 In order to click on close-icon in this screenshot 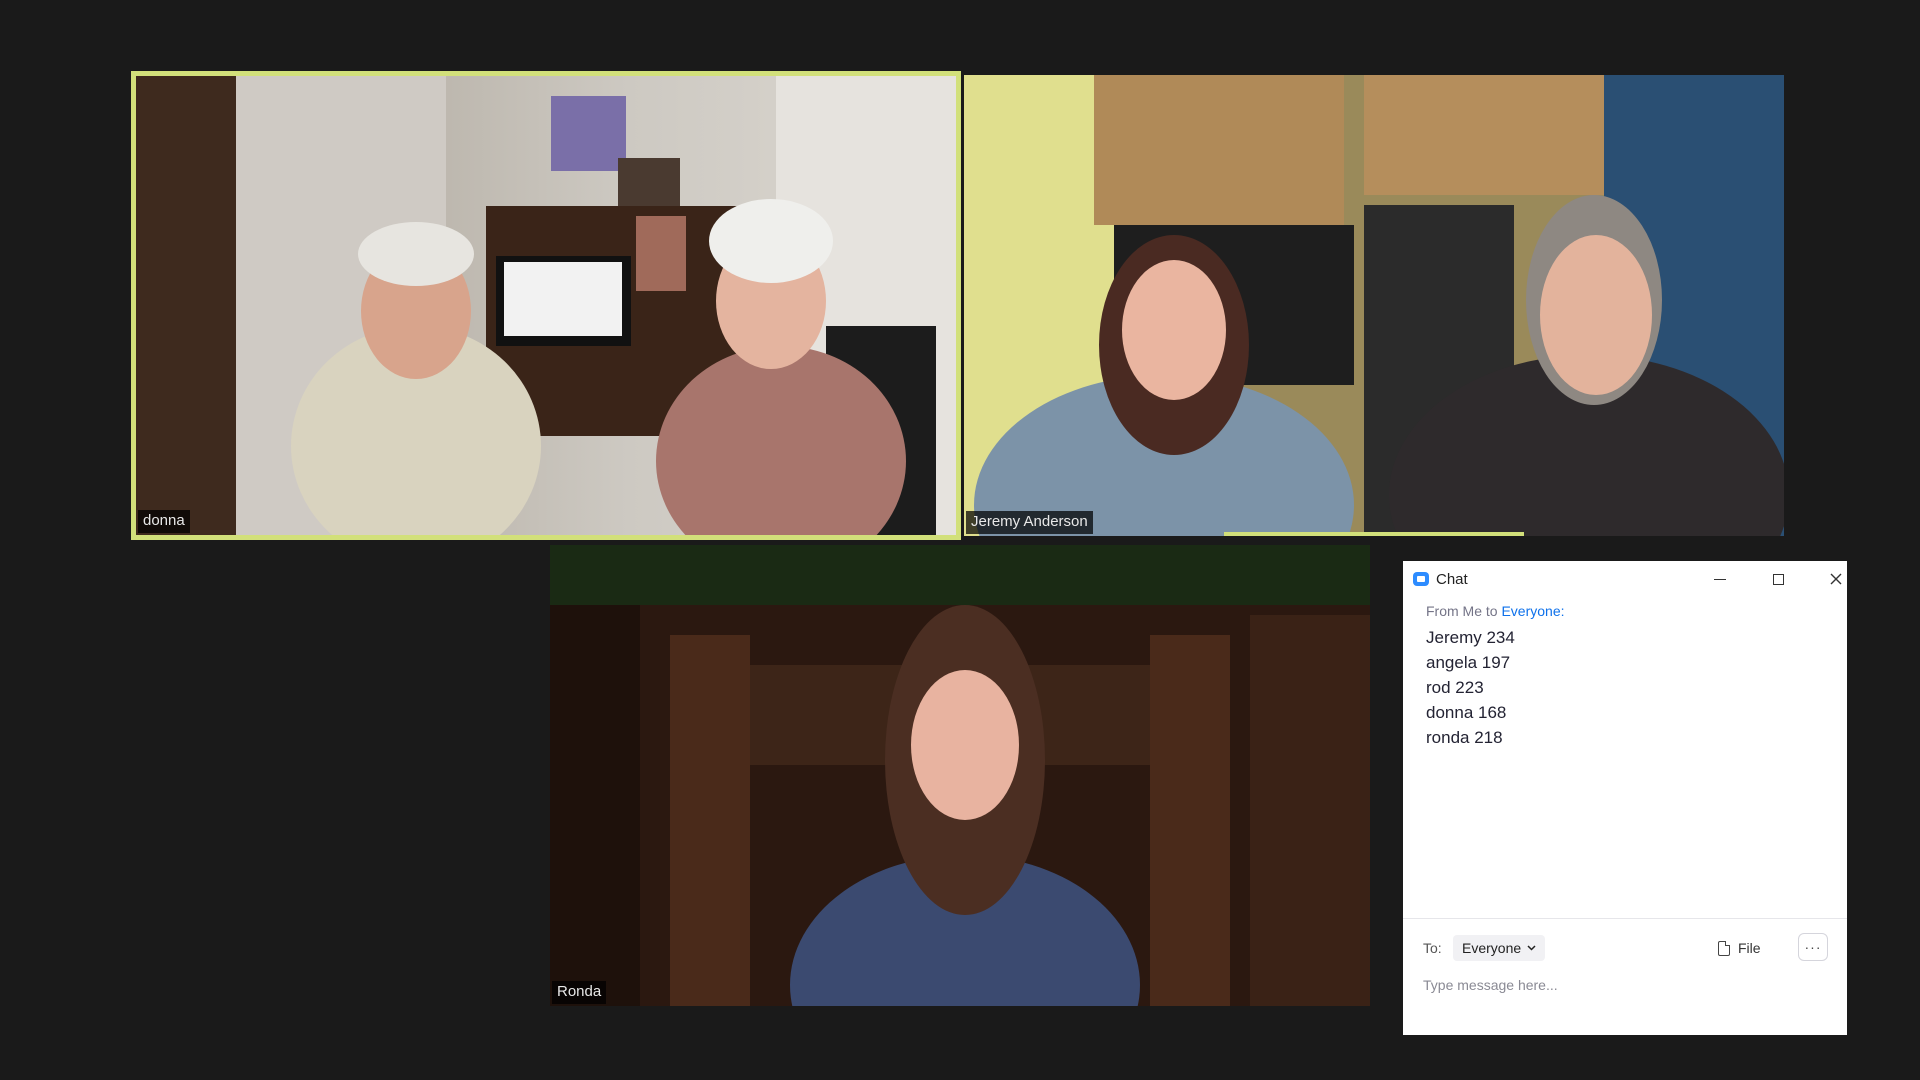, I will do `click(1836, 579)`.